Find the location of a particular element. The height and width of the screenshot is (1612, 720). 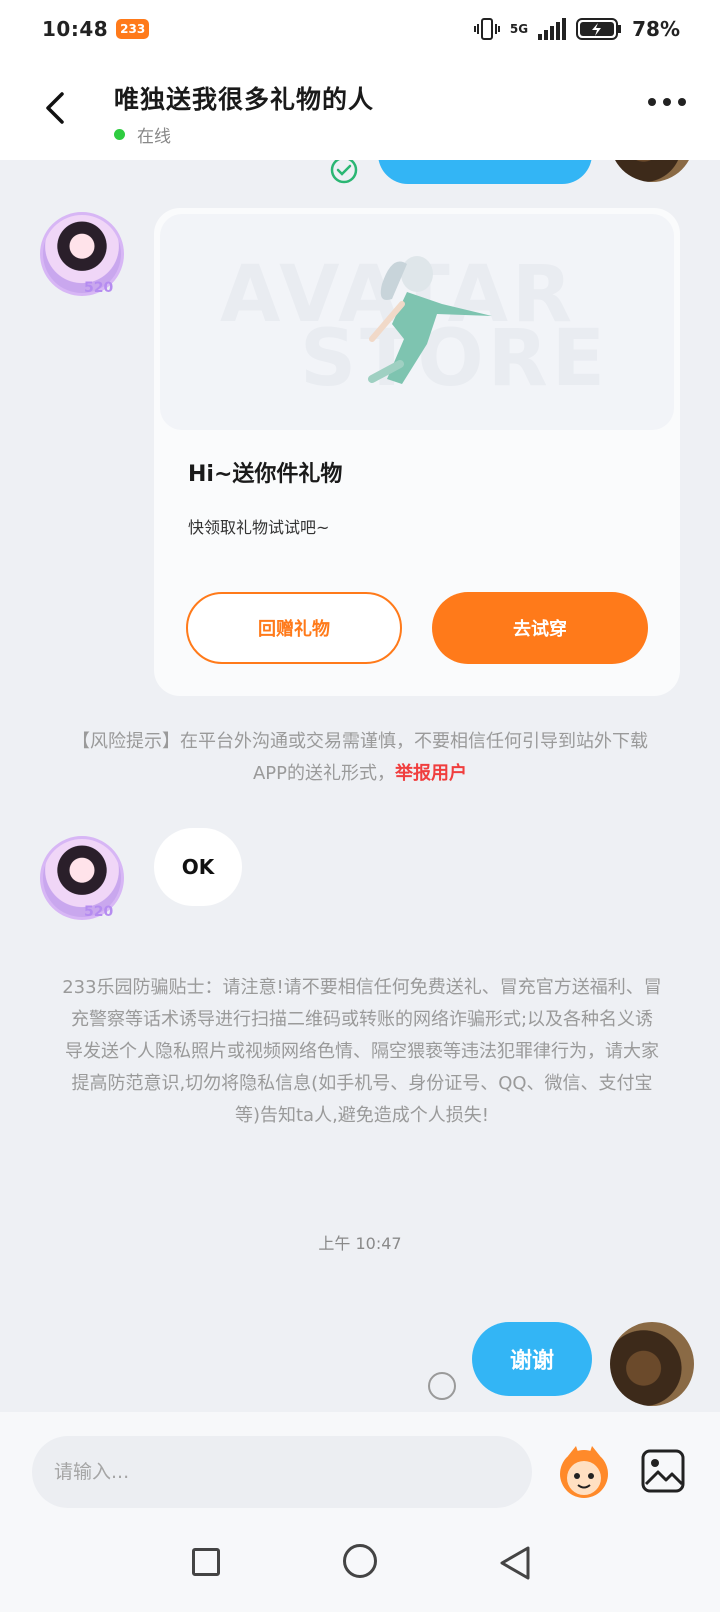

chat-title: 唯独送我很多礼物的人 is located at coordinates (244, 99).